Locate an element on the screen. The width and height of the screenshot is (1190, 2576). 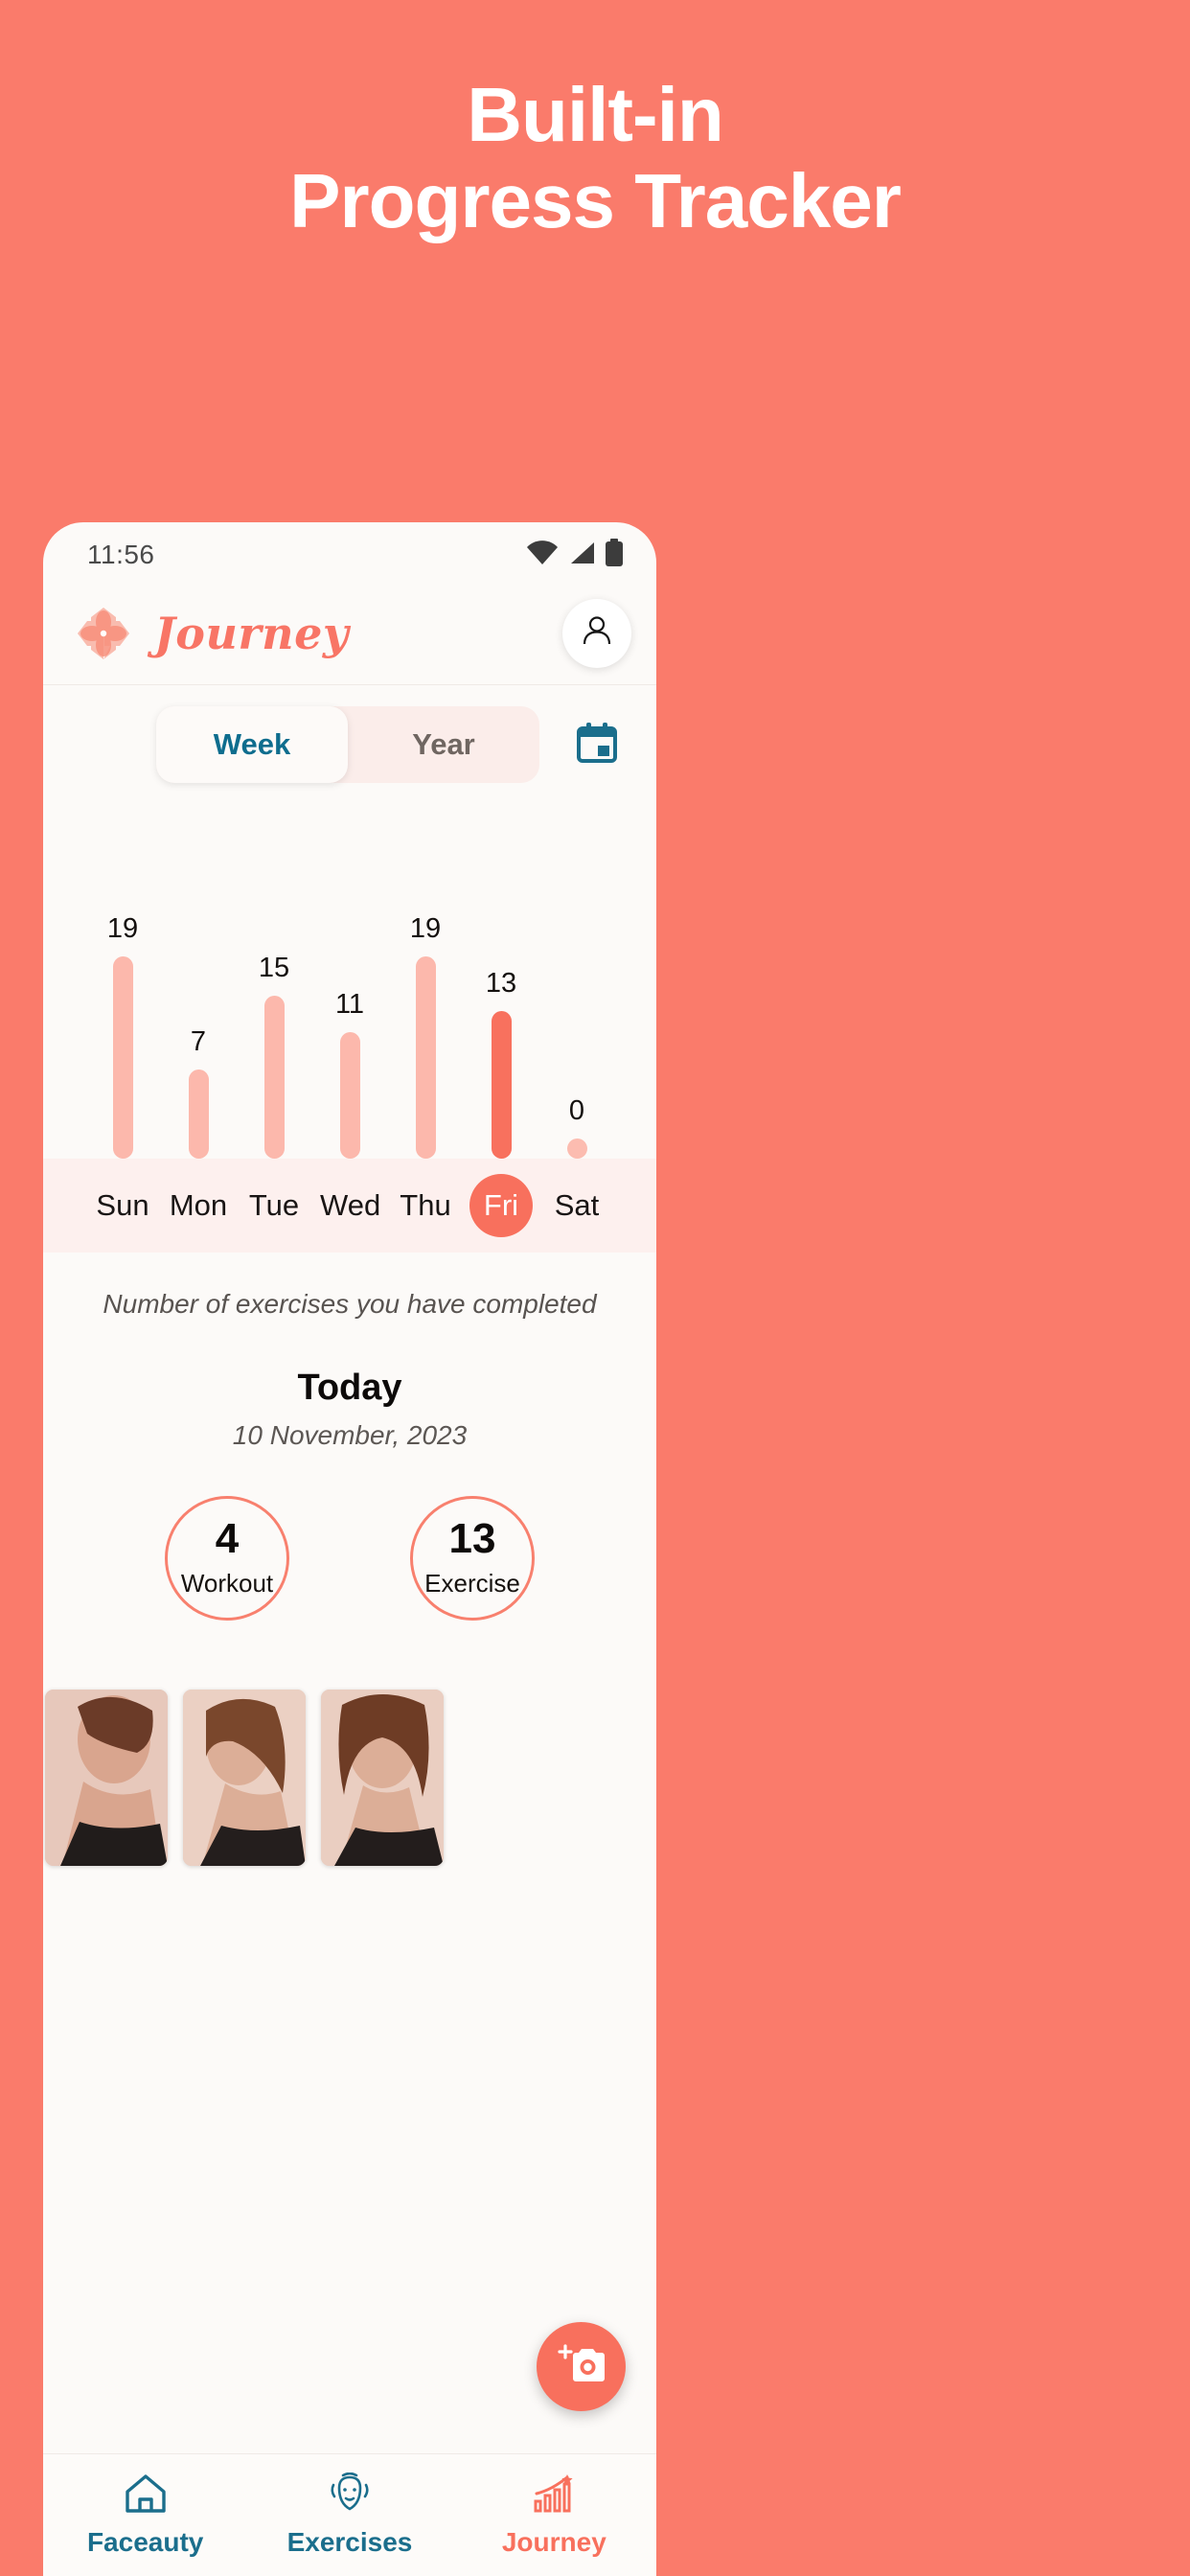
chart-bar-value-fri: 13 is located at coordinates (501, 983).